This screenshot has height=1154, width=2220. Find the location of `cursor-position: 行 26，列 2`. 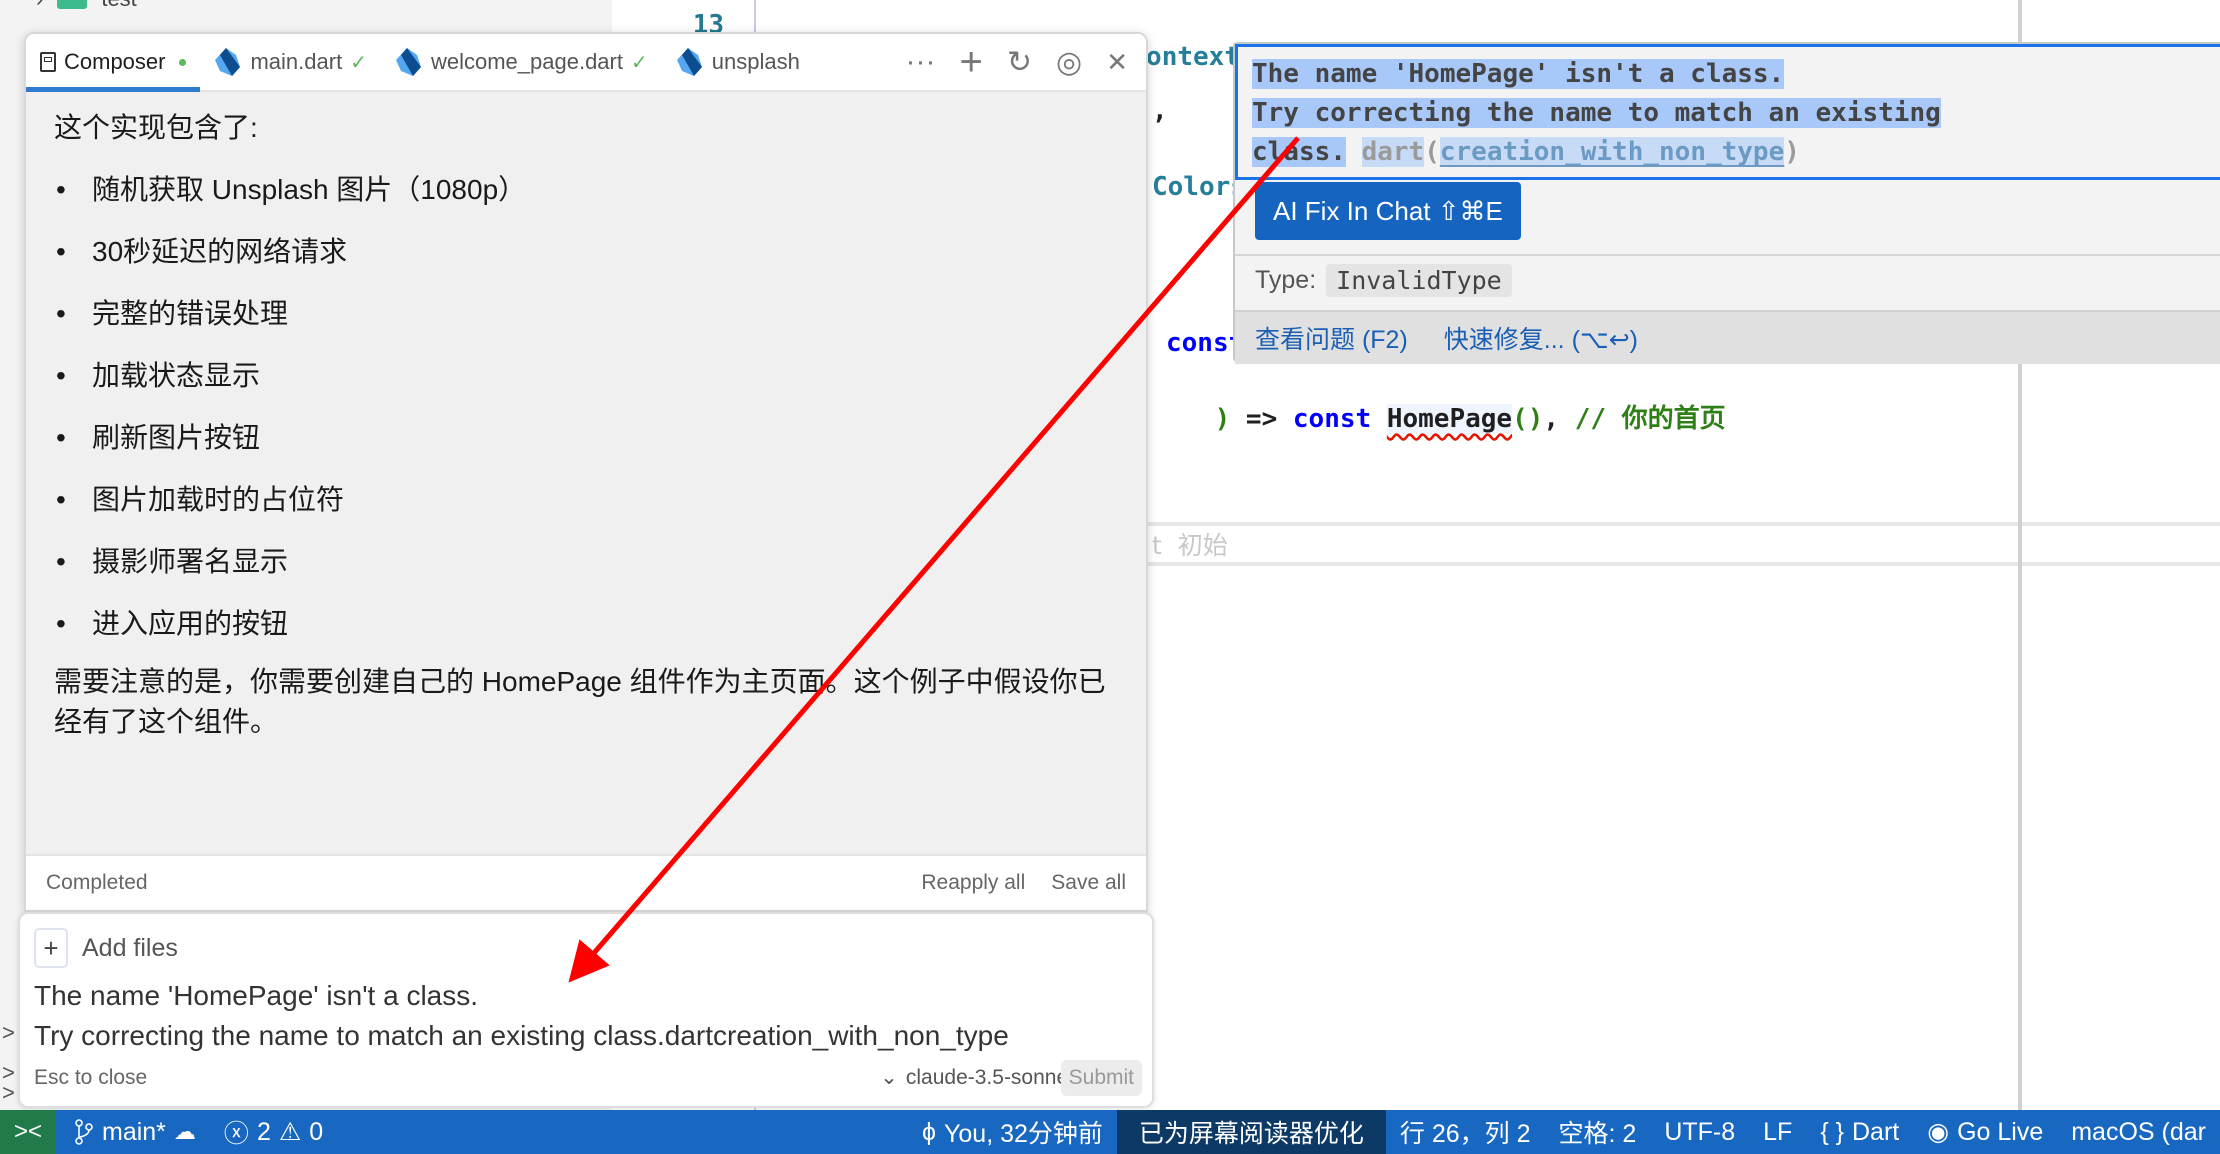

cursor-position: 行 26，列 2 is located at coordinates (1465, 1132).